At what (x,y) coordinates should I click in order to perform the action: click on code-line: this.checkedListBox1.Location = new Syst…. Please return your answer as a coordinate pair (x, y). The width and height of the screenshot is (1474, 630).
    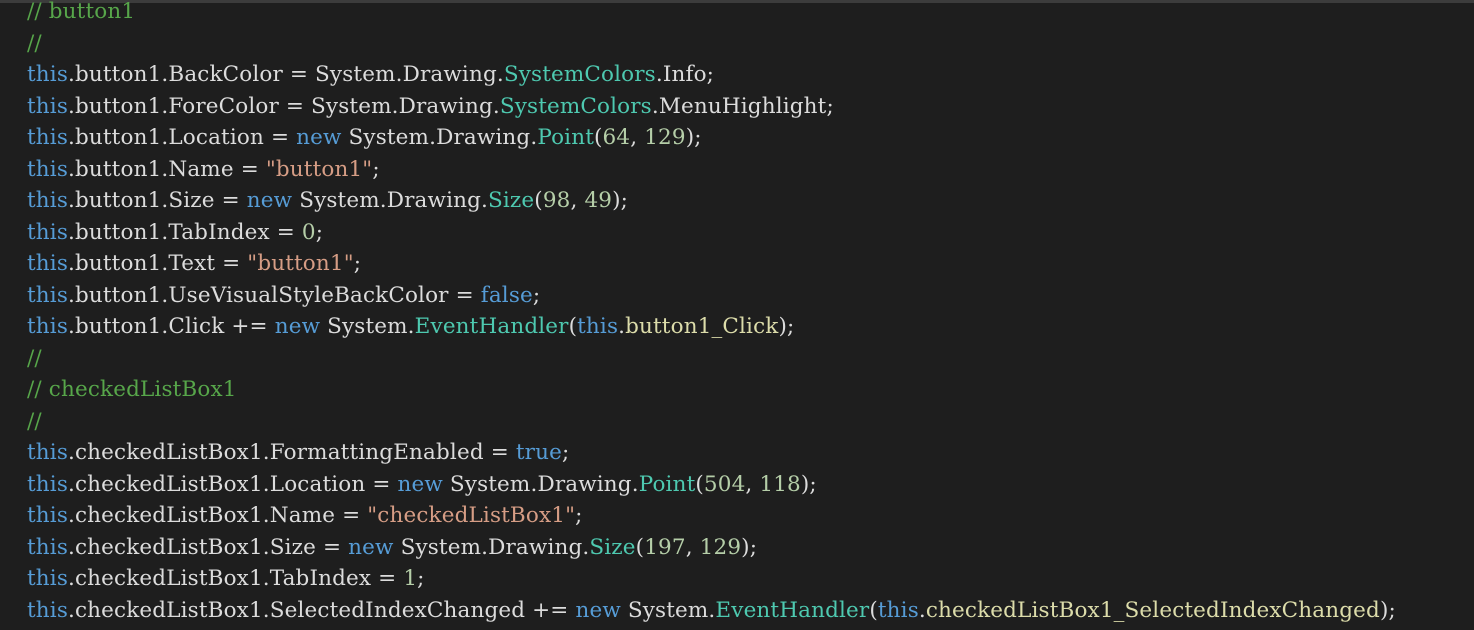
    Looking at the image, I should click on (422, 484).